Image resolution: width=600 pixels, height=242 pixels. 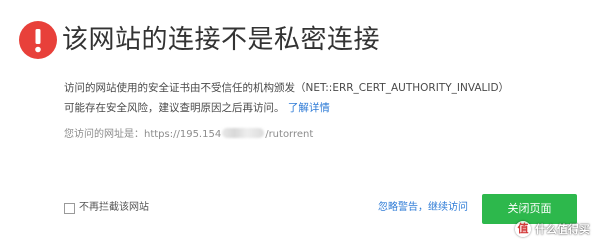 I want to click on redacted-ip-segment, so click(x=243, y=133).